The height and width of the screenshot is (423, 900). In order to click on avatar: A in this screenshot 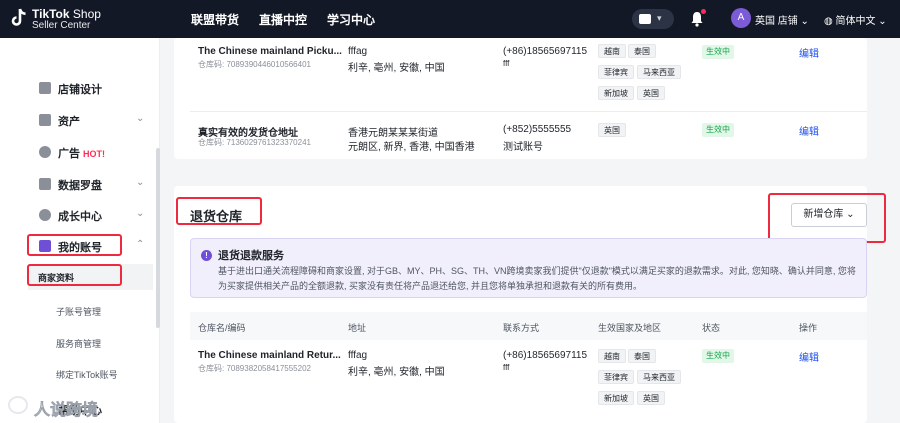, I will do `click(741, 18)`.